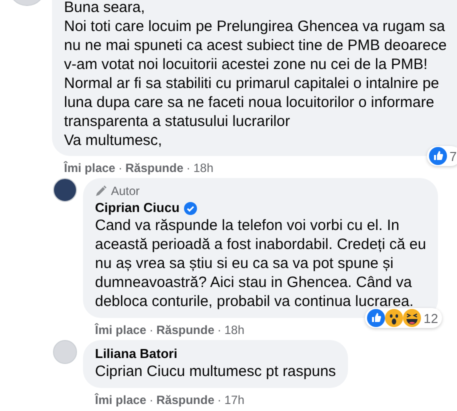 Image resolution: width=457 pixels, height=411 pixels. What do you see at coordinates (234, 399) in the screenshot?
I see `comment-time: 17h` at bounding box center [234, 399].